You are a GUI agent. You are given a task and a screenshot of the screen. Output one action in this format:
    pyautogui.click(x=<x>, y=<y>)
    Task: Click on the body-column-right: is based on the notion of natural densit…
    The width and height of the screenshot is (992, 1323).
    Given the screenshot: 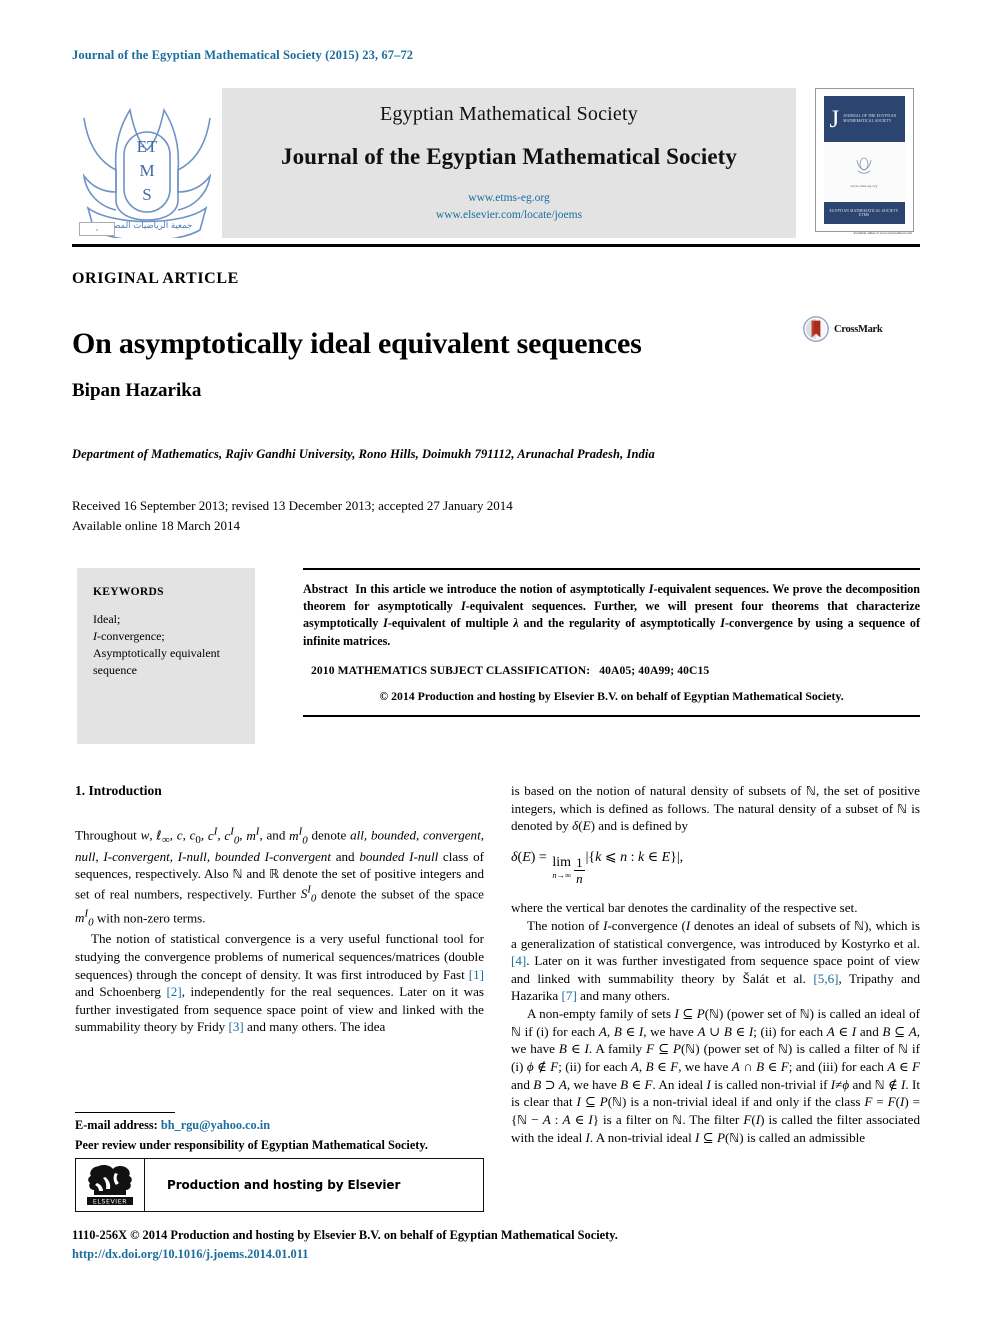 What is the action you would take?
    pyautogui.click(x=715, y=964)
    